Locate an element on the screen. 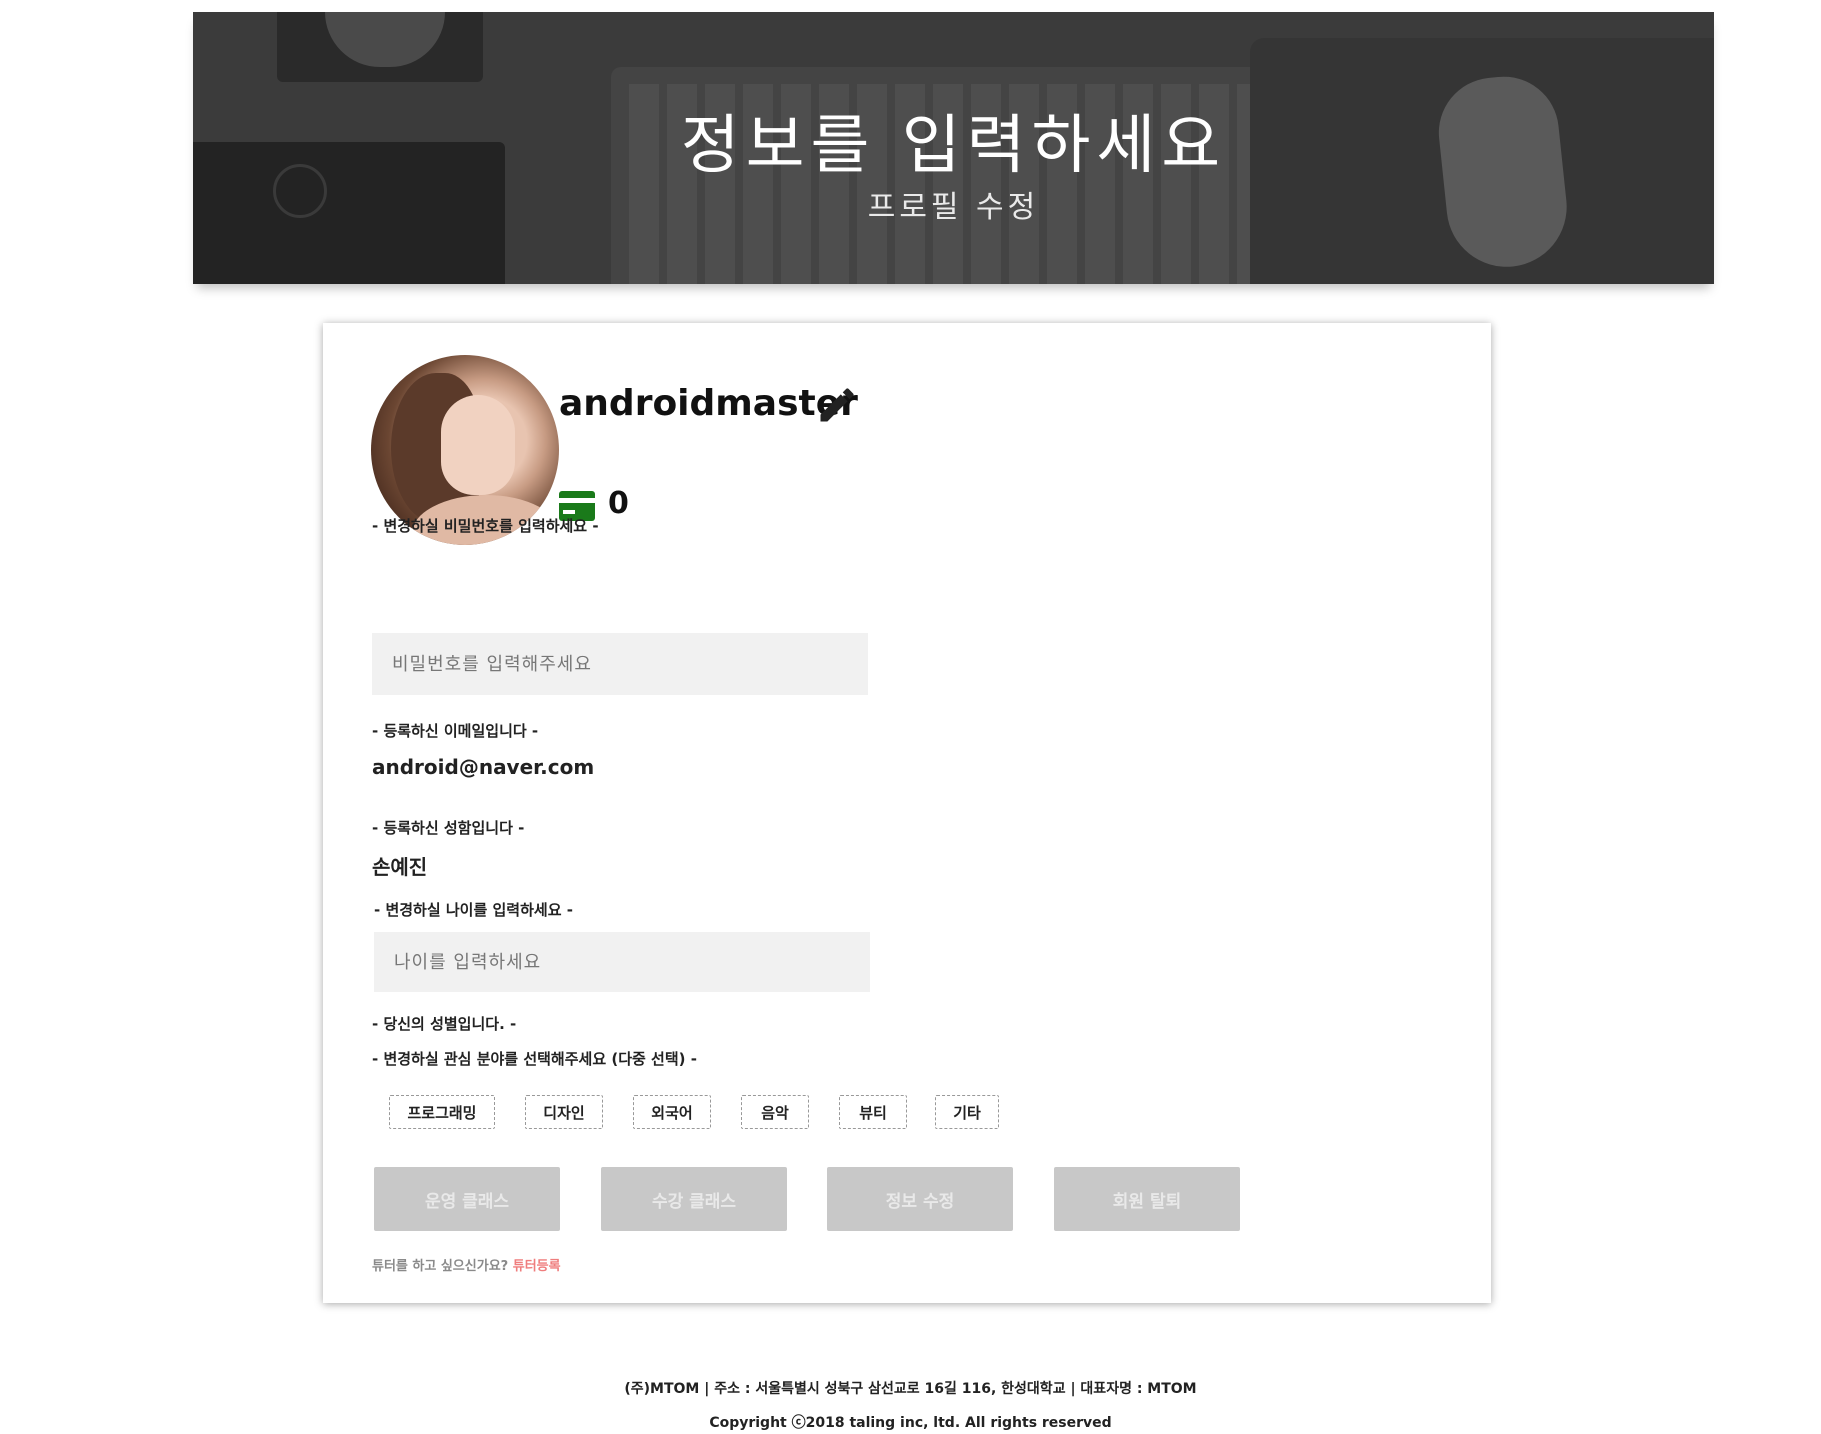  interest-tag-language: 외국어 is located at coordinates (672, 1112).